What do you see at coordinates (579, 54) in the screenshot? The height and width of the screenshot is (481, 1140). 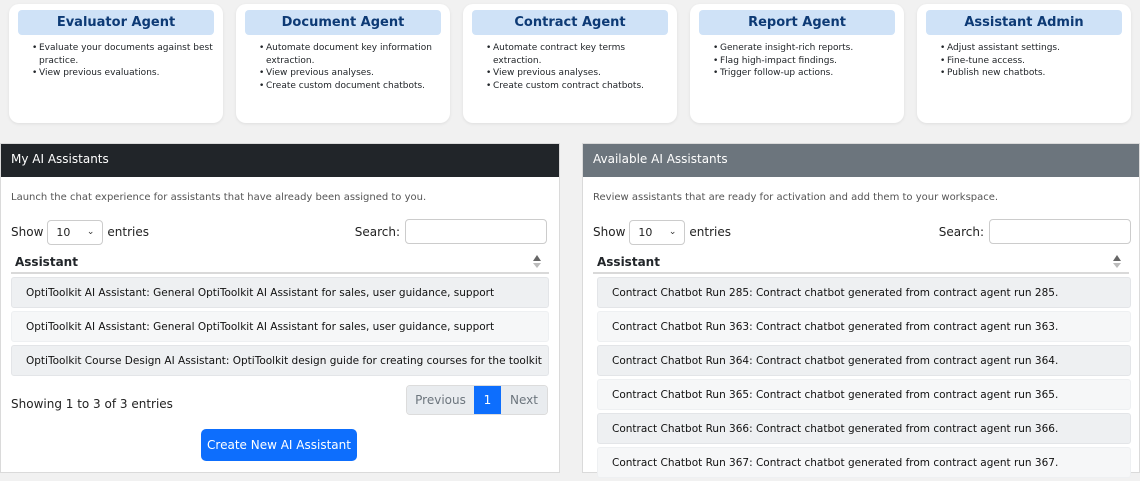 I see `card-feature: Automate contract key terms extraction.` at bounding box center [579, 54].